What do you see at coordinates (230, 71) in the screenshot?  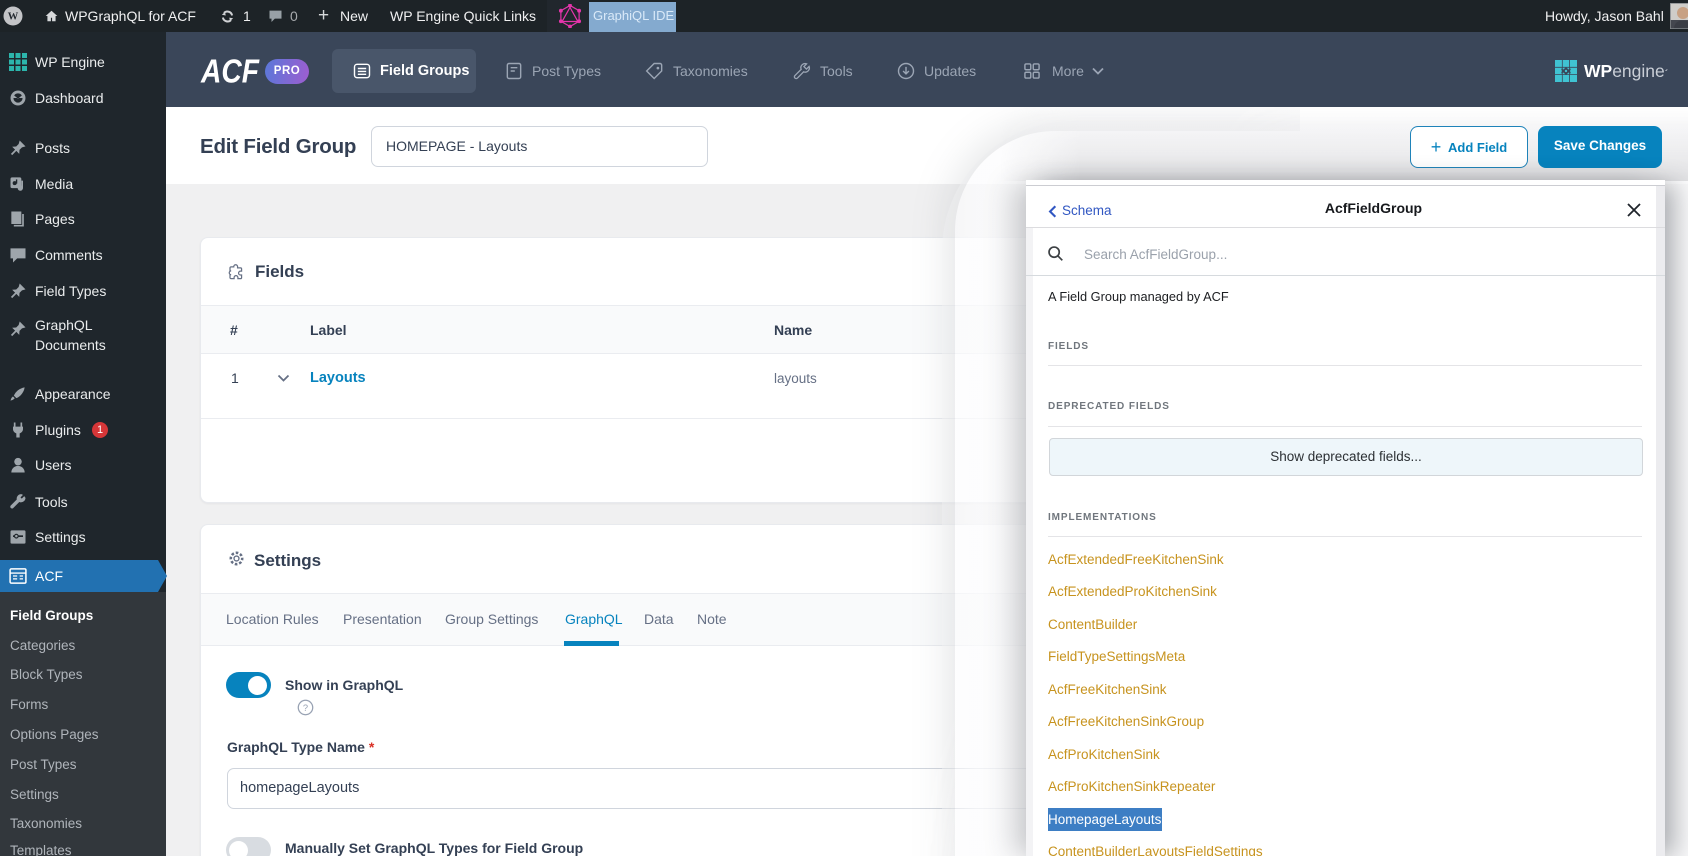 I see `svg-text: ACF` at bounding box center [230, 71].